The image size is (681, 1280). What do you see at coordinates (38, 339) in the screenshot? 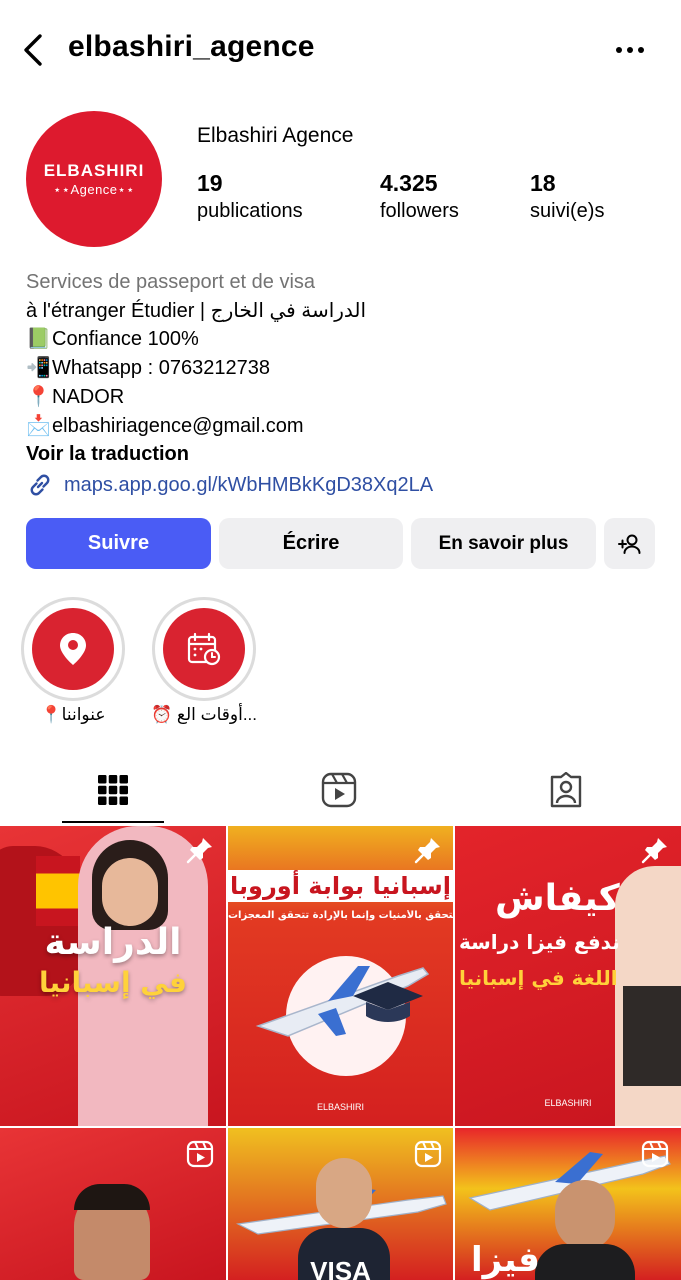
I see `book-icon: 📗` at bounding box center [38, 339].